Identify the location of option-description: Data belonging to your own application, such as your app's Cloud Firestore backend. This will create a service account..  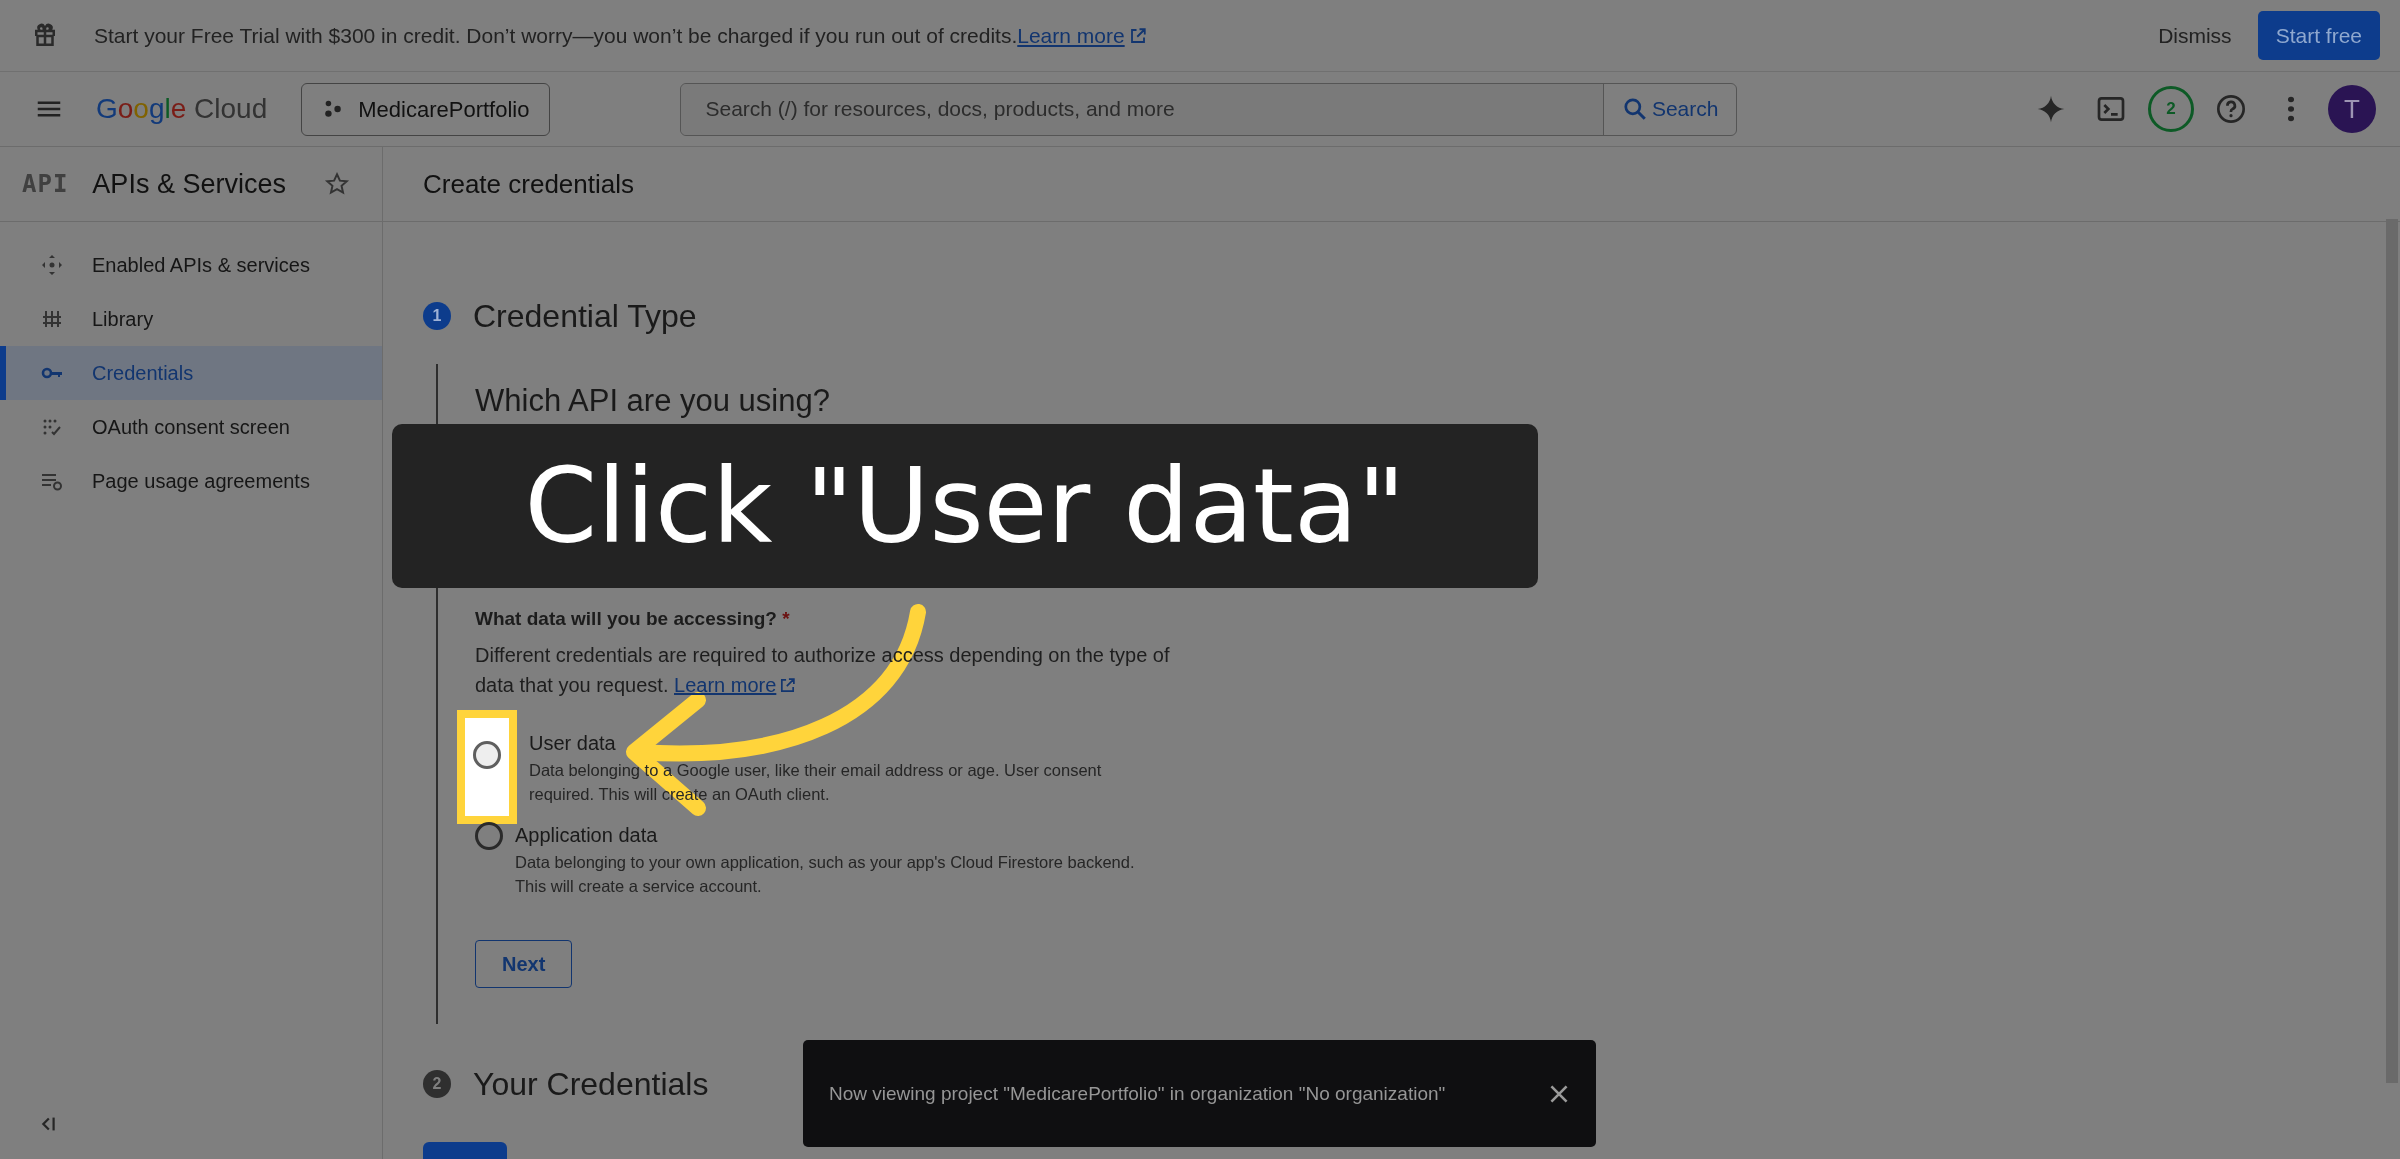
(825, 874).